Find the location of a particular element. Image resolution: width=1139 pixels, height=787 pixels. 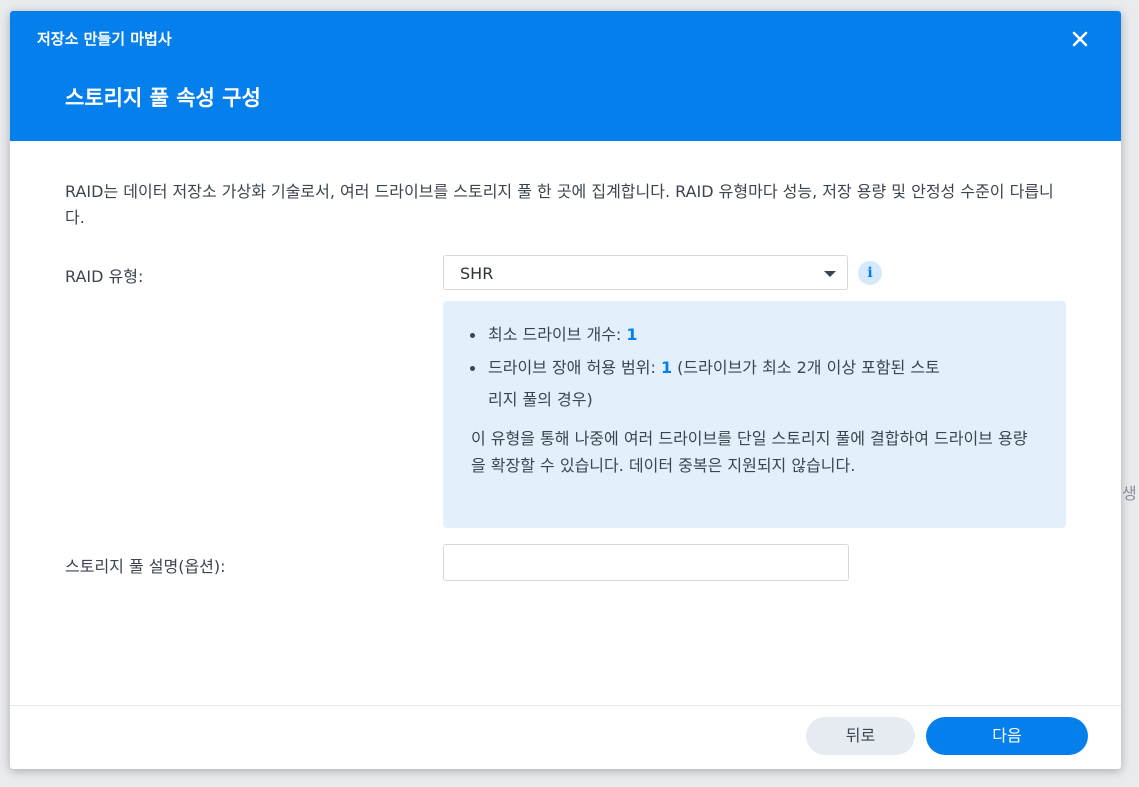

min-drives-label: 최소 드라이브 개수: is located at coordinates (557, 334).